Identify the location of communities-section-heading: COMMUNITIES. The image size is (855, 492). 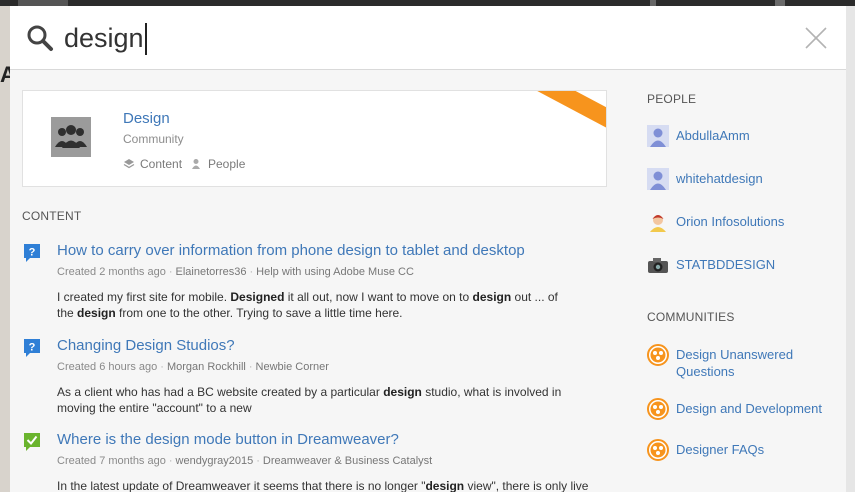
(691, 317).